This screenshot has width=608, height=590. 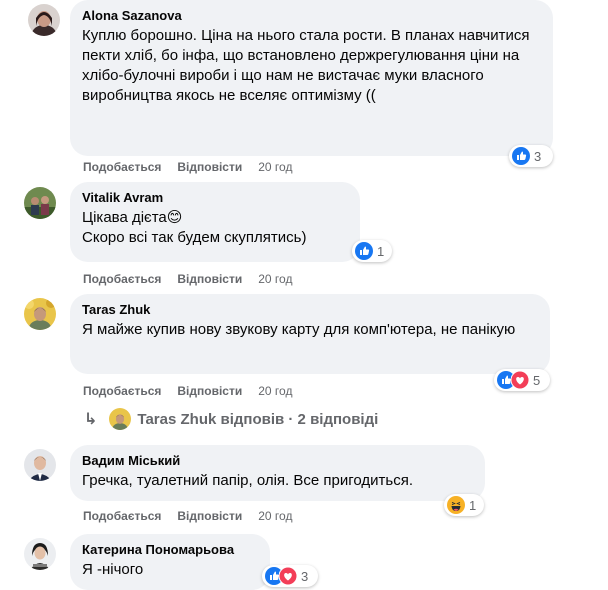 What do you see at coordinates (215, 198) in the screenshot?
I see `comment-author: Vitalik Avram` at bounding box center [215, 198].